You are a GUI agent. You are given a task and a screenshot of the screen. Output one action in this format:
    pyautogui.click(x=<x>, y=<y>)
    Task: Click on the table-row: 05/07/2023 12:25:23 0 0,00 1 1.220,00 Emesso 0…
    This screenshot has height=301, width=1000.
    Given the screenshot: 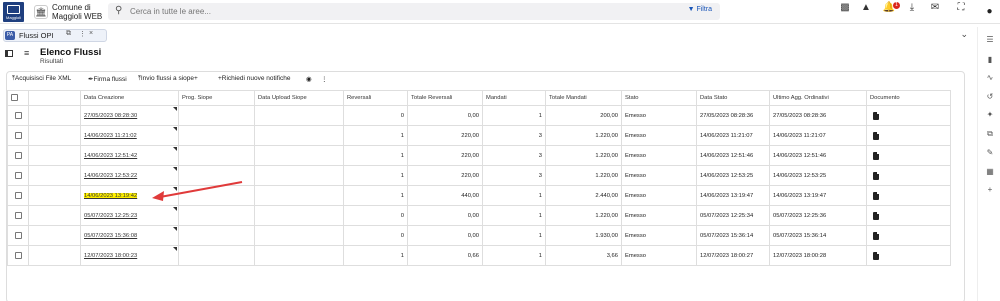 What is the action you would take?
    pyautogui.click(x=479, y=215)
    